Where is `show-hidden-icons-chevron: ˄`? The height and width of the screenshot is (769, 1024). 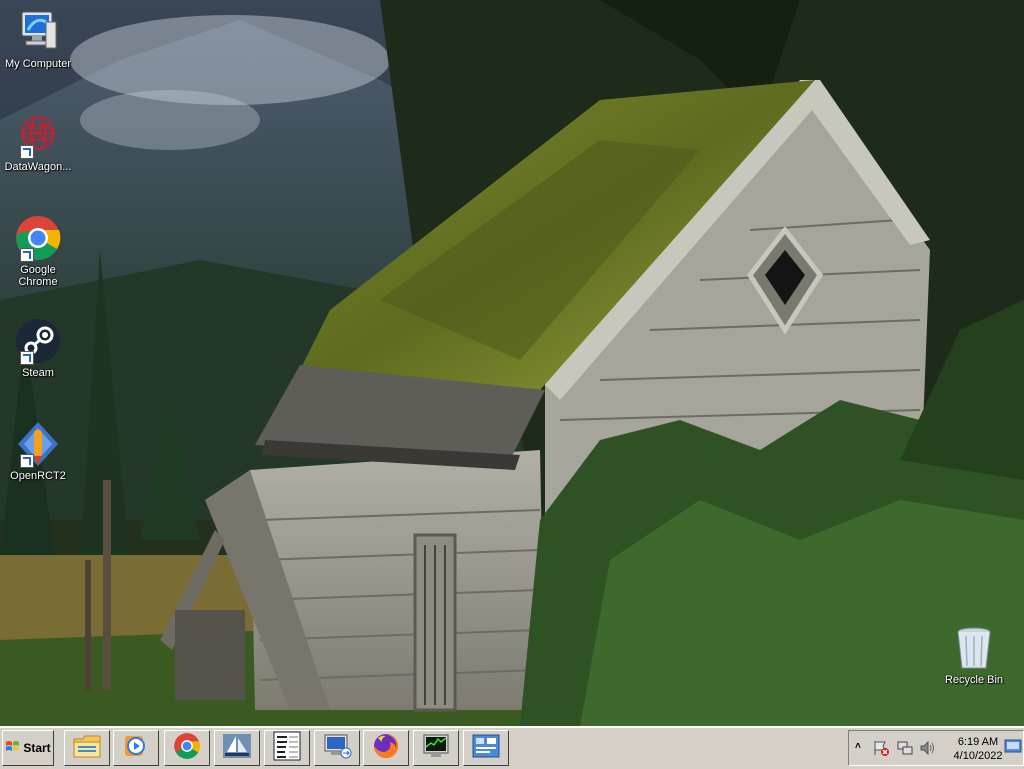 show-hidden-icons-chevron: ˄ is located at coordinates (858, 746).